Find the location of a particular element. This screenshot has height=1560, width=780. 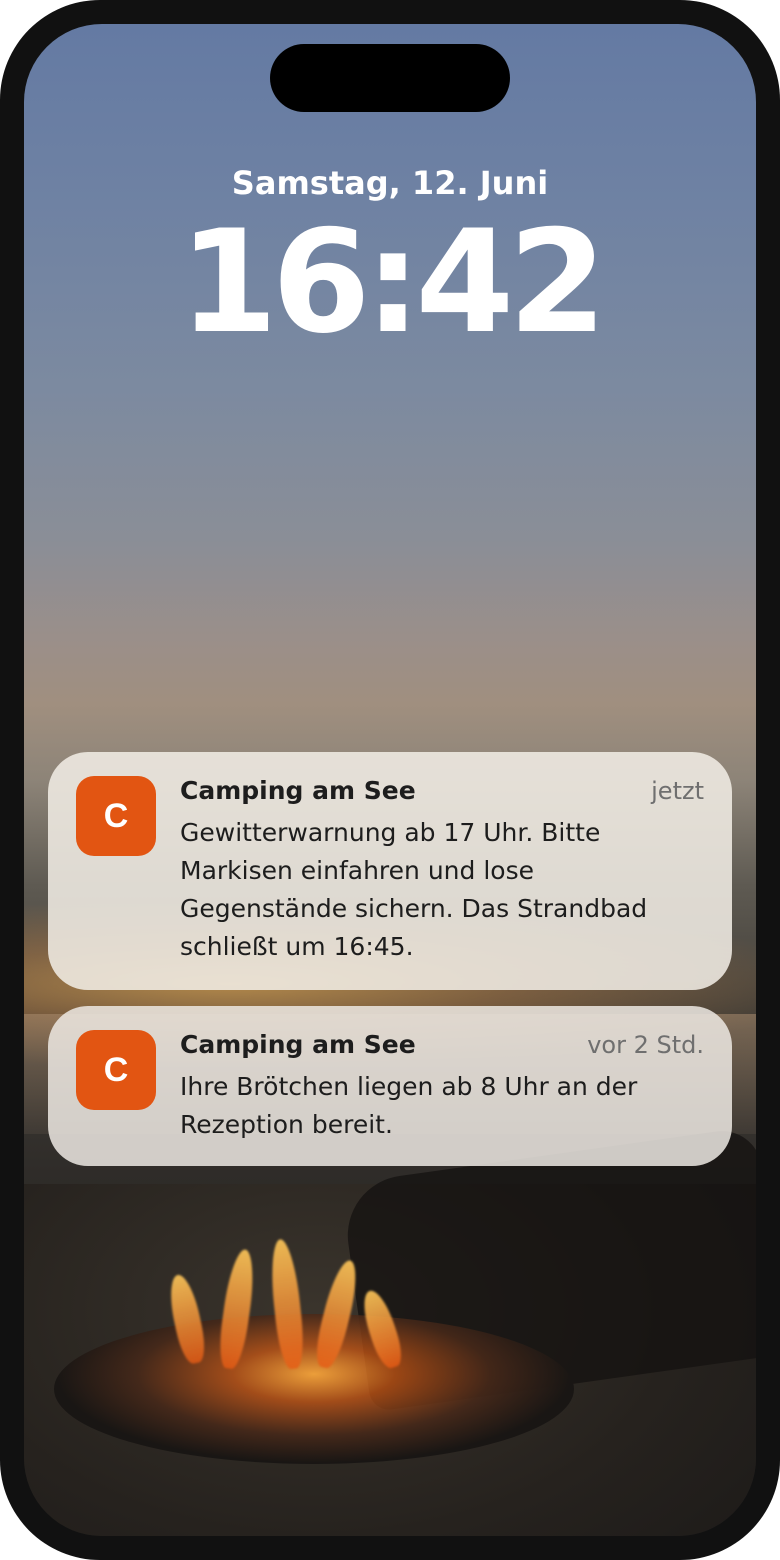

notification-header: Camping am See vor 2 Std. is located at coordinates (442, 1048).